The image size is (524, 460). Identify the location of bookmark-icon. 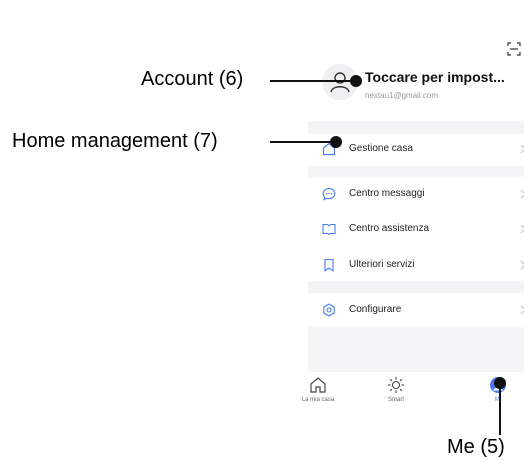
(329, 265).